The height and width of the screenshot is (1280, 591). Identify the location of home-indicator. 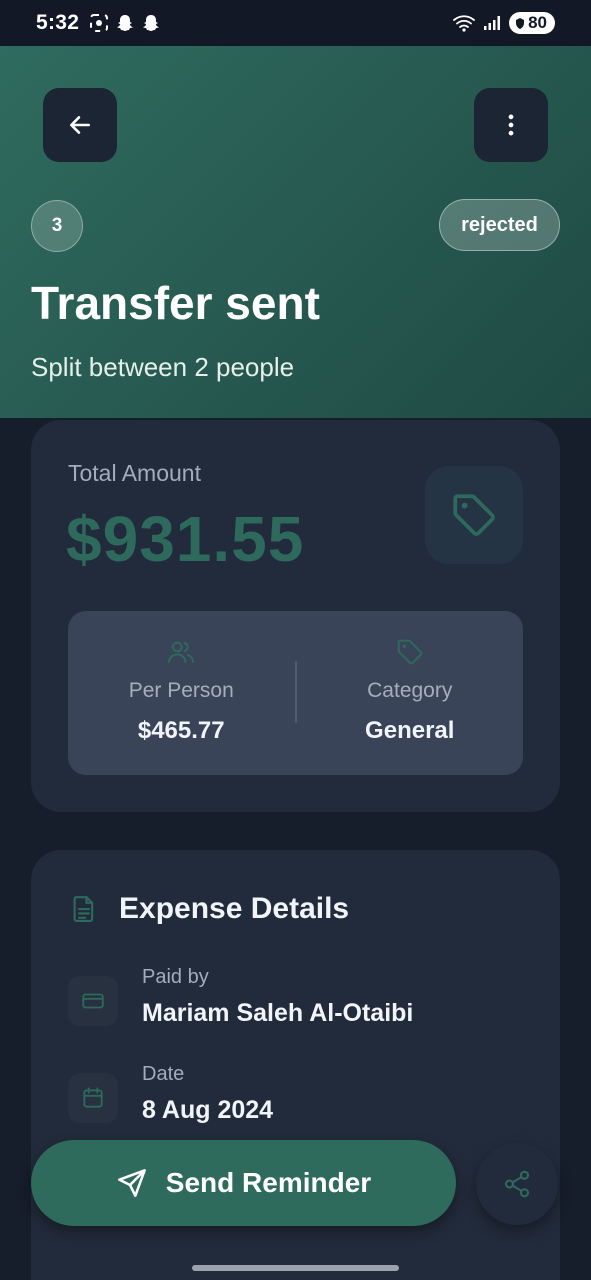
(295, 1268).